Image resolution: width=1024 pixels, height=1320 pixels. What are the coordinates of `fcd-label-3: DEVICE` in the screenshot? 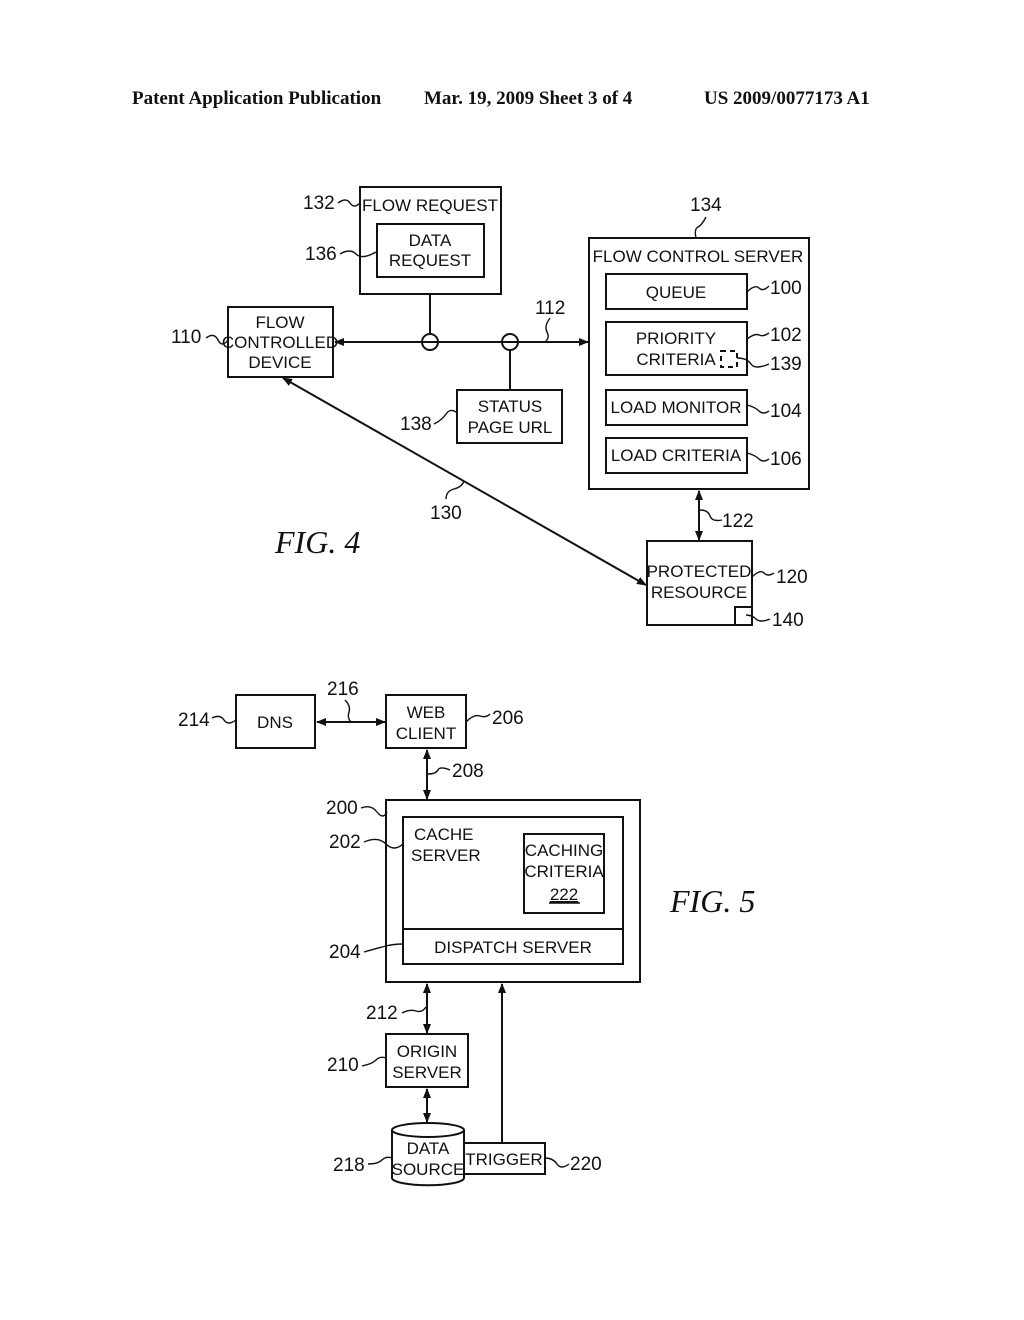 It's located at (279, 362).